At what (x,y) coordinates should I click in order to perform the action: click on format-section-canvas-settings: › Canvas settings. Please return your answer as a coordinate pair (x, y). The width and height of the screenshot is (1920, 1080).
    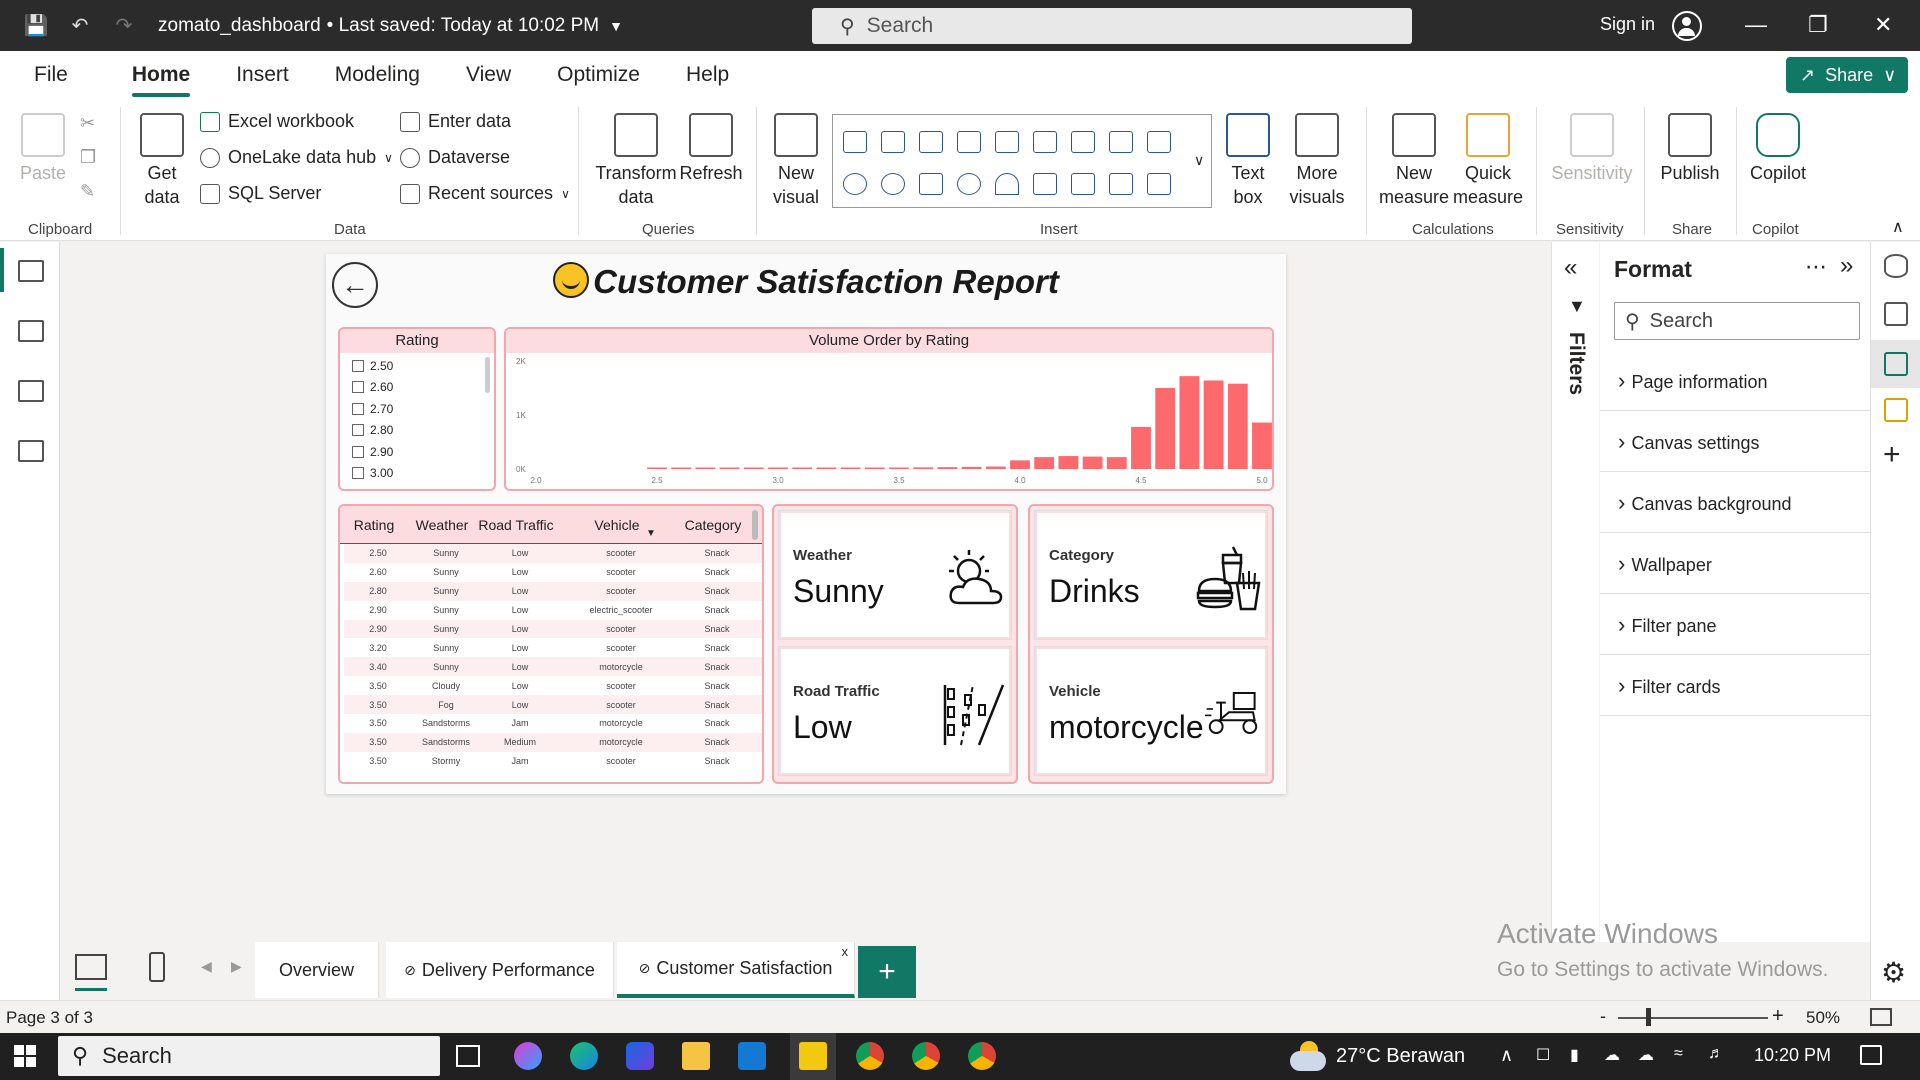
    Looking at the image, I should click on (1689, 442).